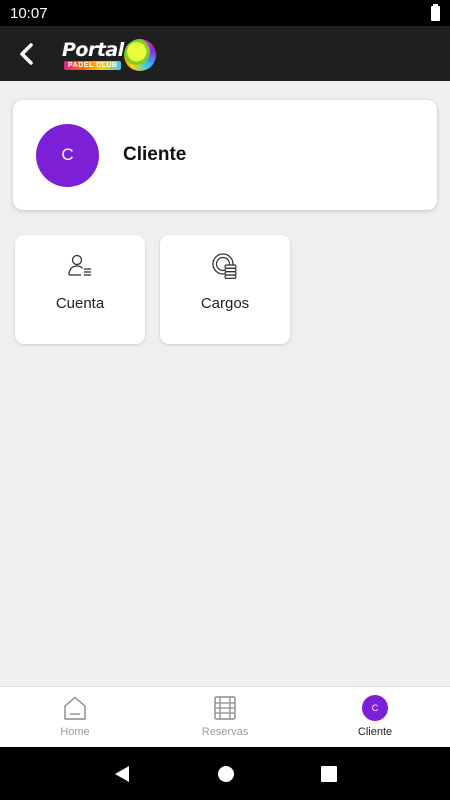  I want to click on nav-label-home: Home, so click(75, 732).